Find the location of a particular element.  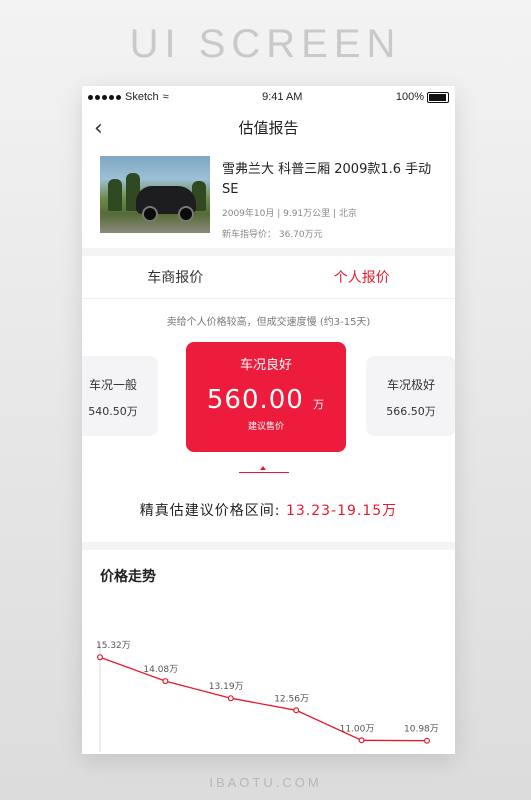

car-photo is located at coordinates (155, 194).